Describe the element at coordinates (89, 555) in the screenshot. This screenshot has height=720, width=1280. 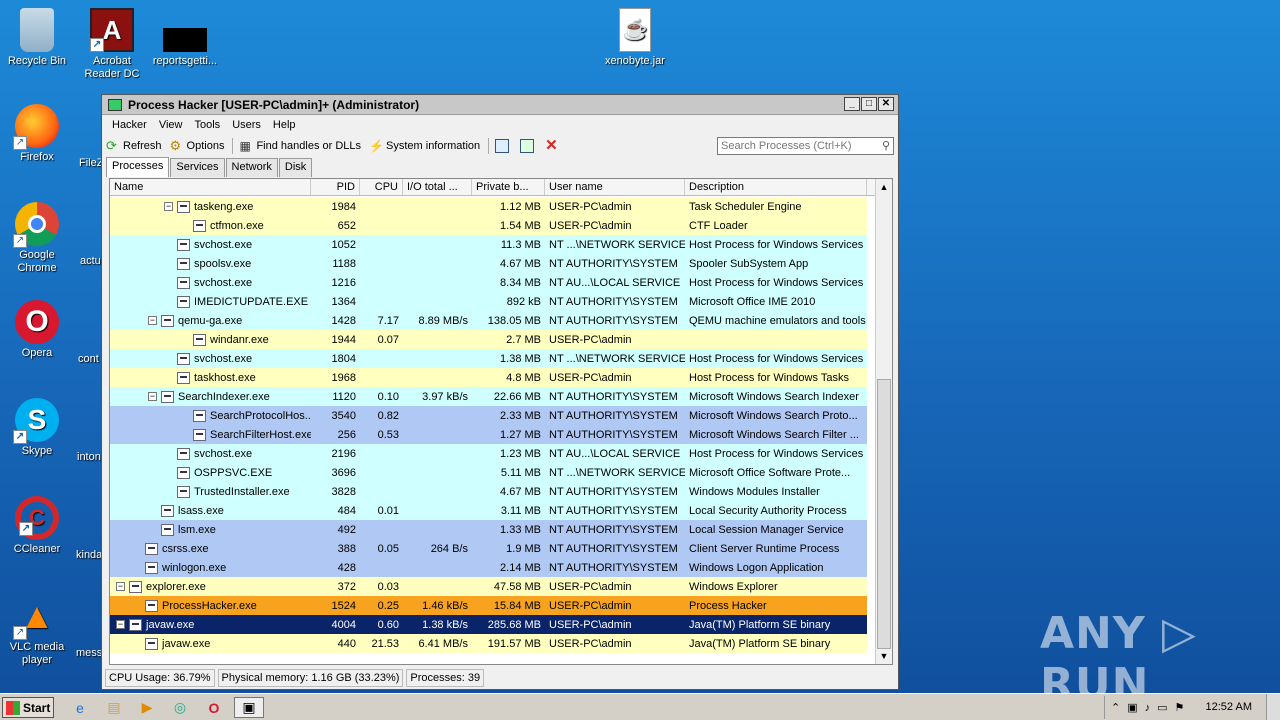
I see `desktop-icon-label-partial: kinda` at that location.